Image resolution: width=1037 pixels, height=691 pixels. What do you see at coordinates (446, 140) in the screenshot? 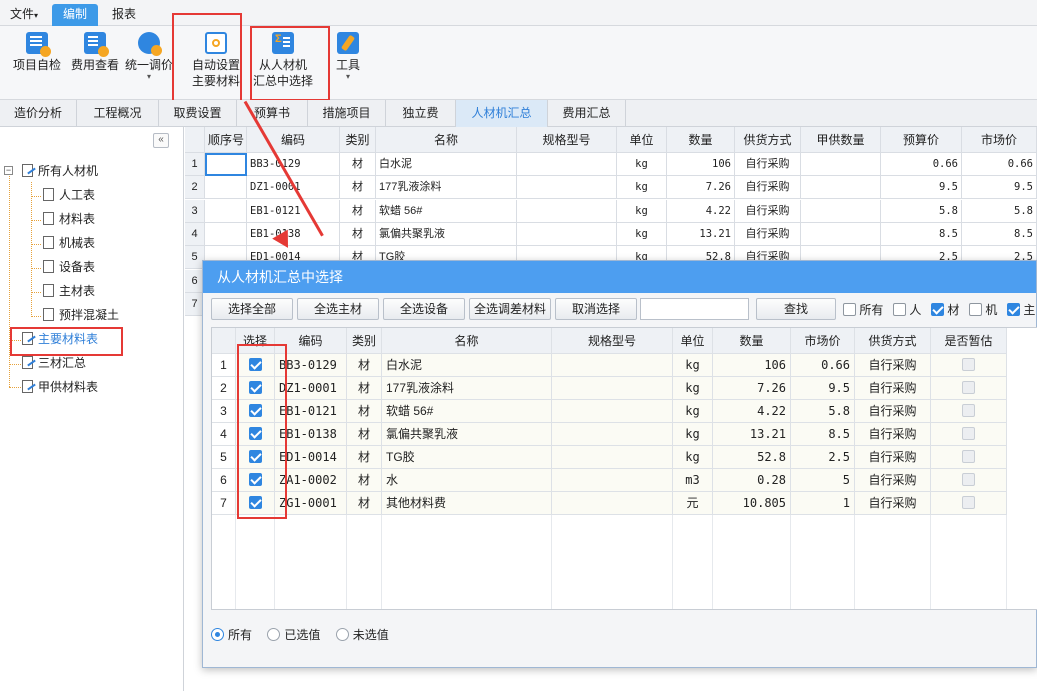
I see `column-header: 名称` at bounding box center [446, 140].